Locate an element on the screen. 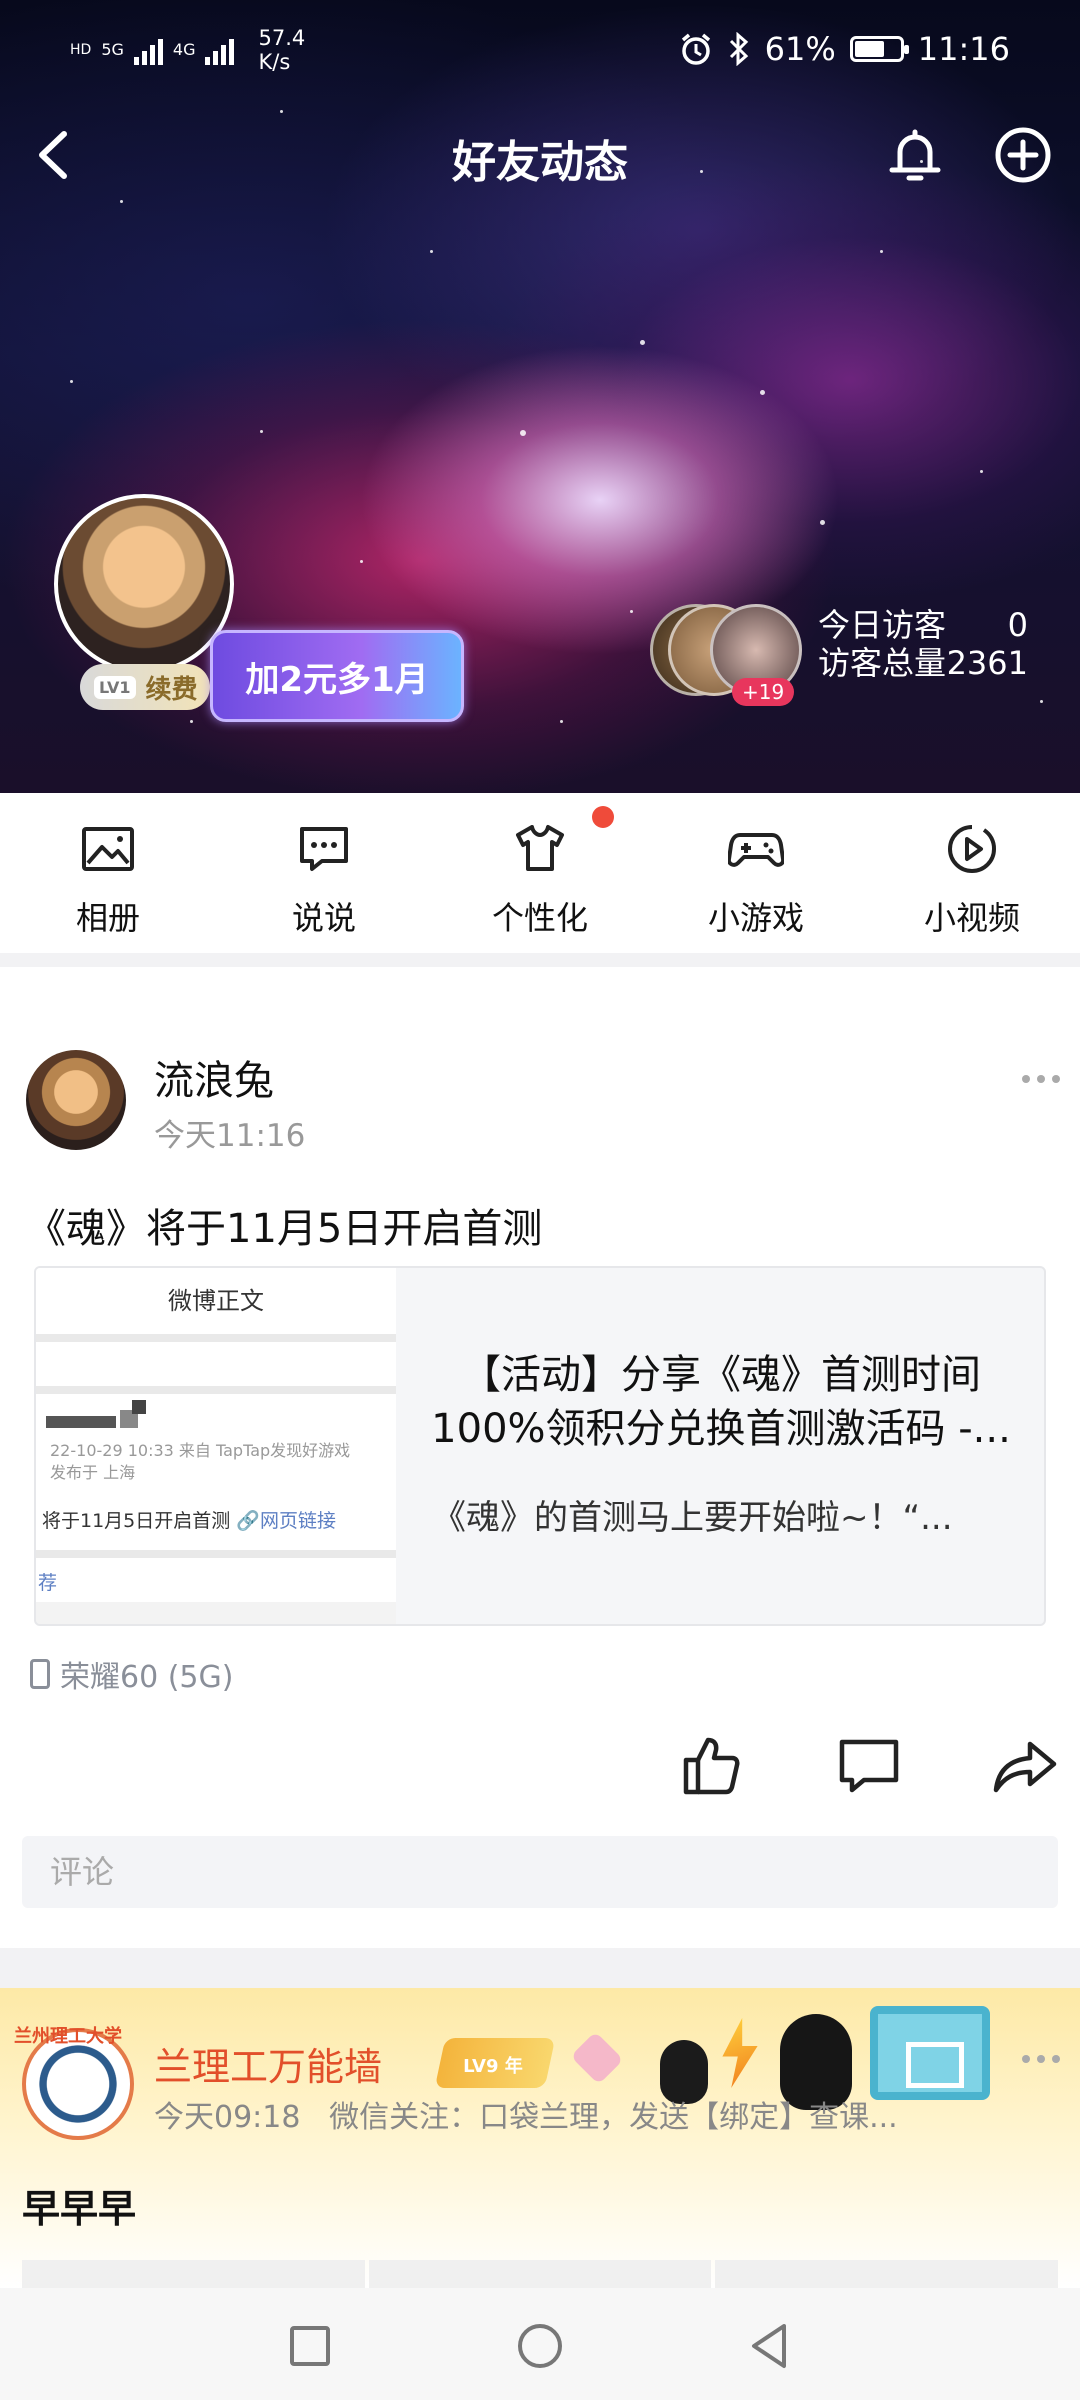 The image size is (1080, 2400). signal-icon is located at coordinates (220, 50).